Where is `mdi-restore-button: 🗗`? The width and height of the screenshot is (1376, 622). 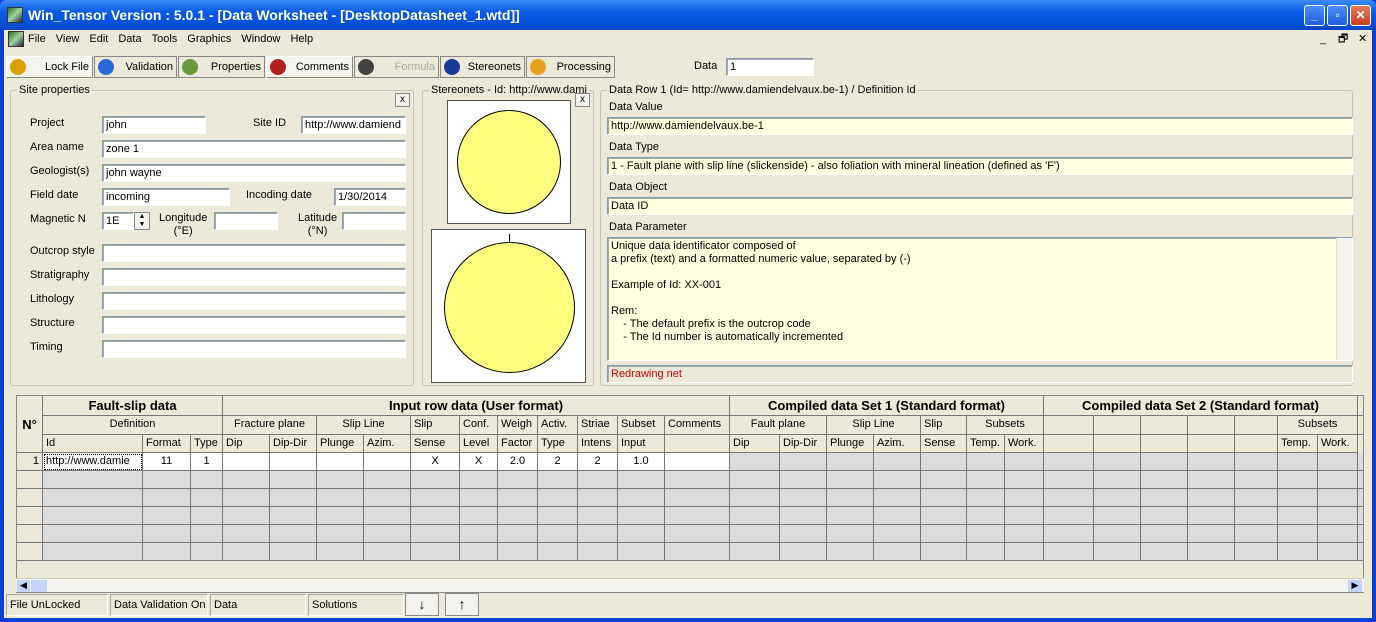 mdi-restore-button: 🗗 is located at coordinates (1343, 39).